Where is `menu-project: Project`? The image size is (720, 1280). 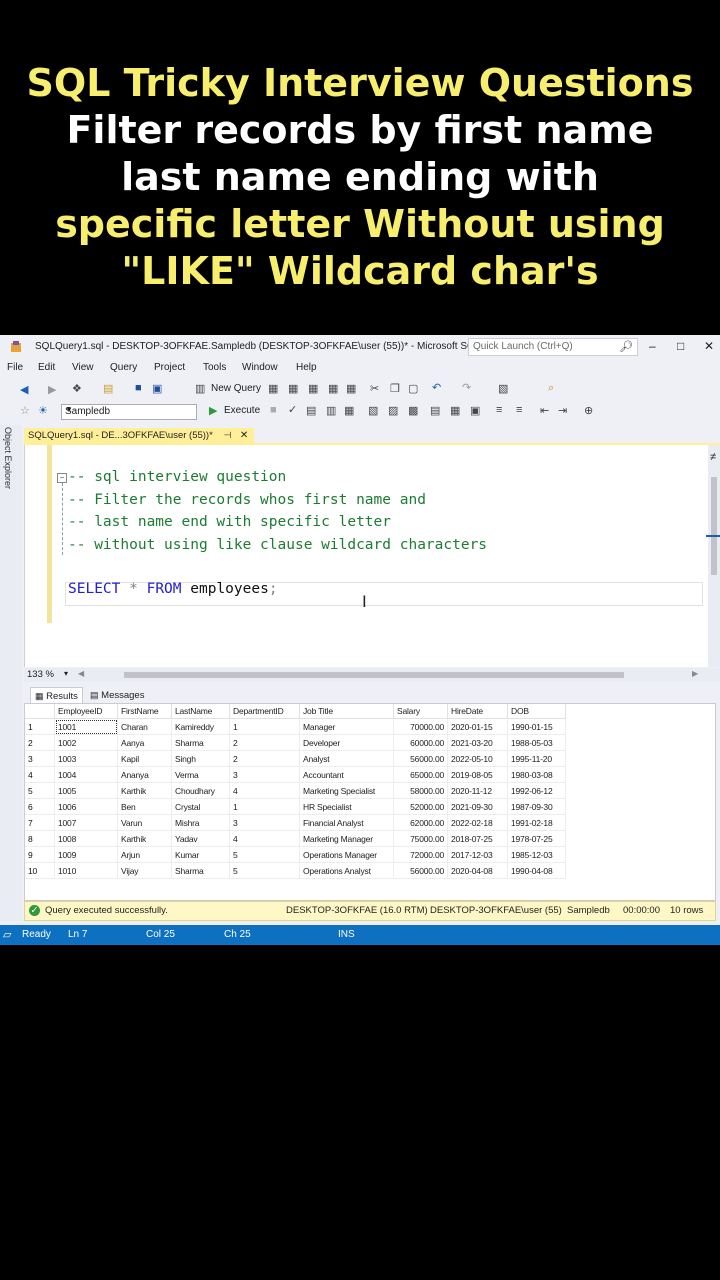 menu-project: Project is located at coordinates (169, 367).